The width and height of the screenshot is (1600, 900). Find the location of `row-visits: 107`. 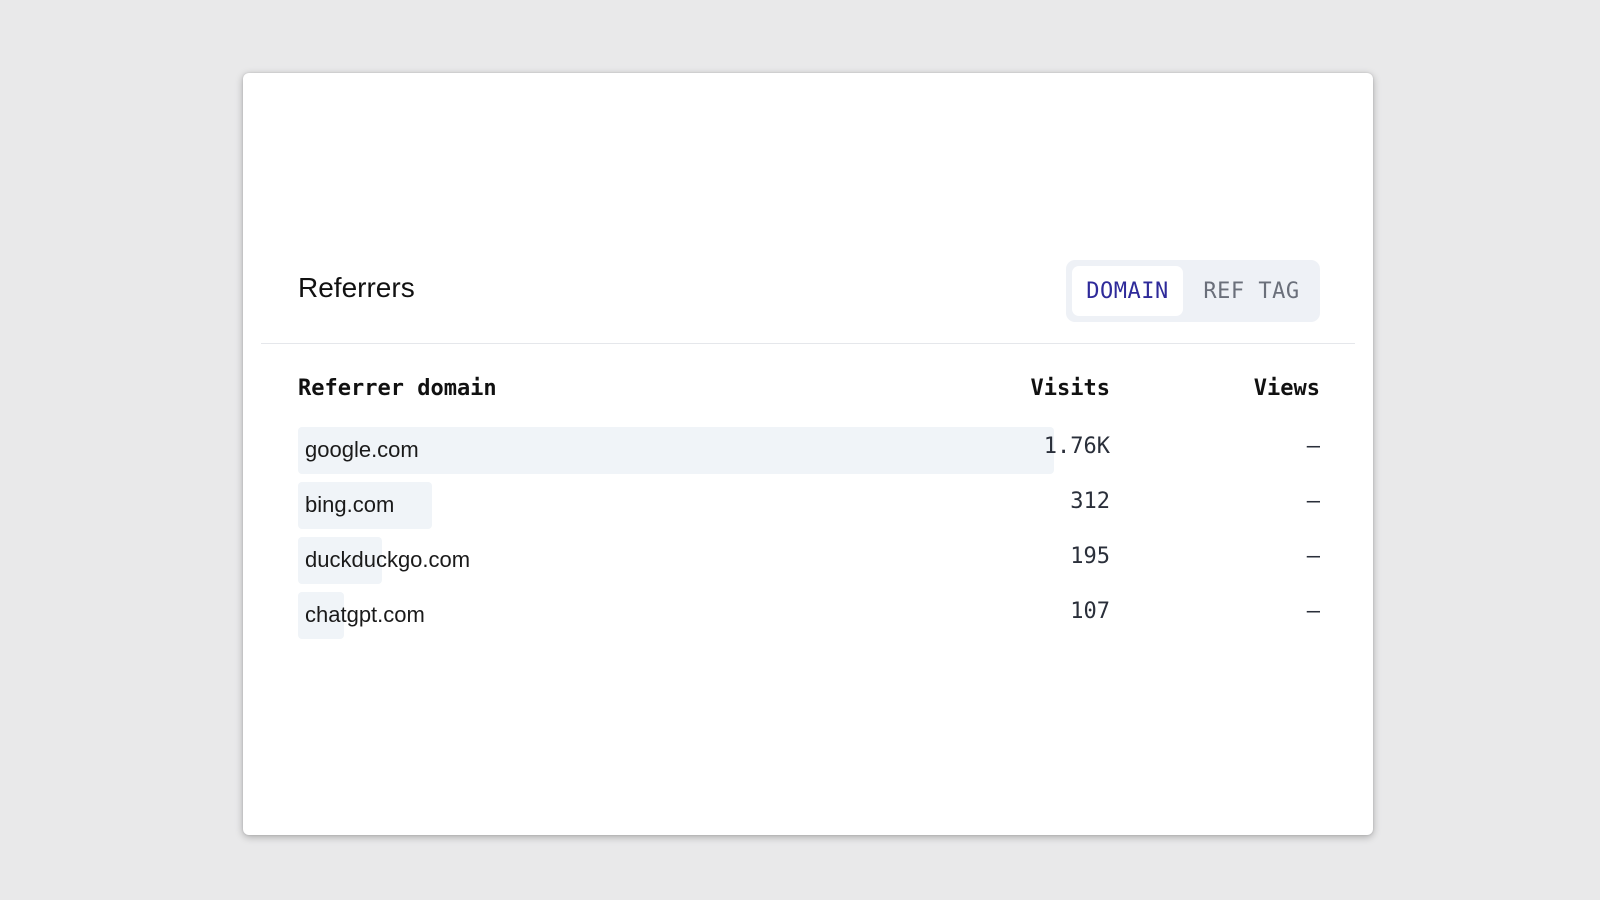

row-visits: 107 is located at coordinates (1090, 611).